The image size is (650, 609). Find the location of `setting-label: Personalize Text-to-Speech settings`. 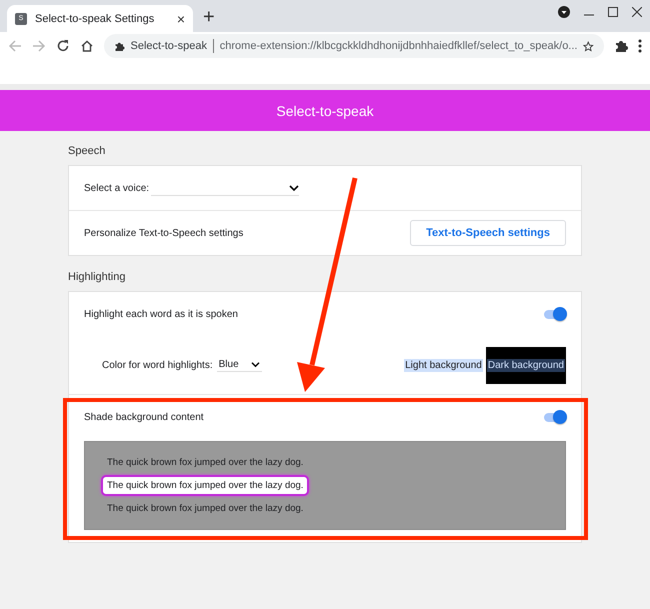

setting-label: Personalize Text-to-Speech settings is located at coordinates (164, 233).